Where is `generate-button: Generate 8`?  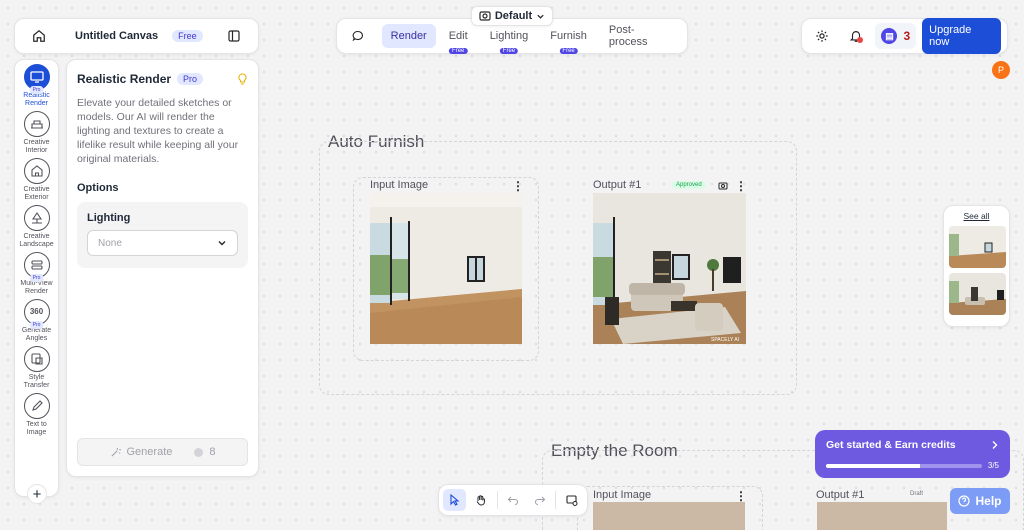 generate-button: Generate 8 is located at coordinates (162, 452).